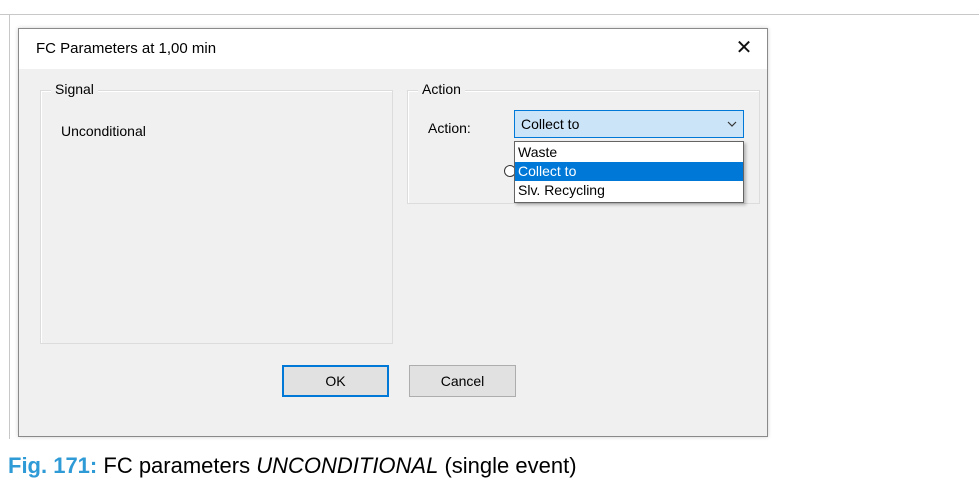 This screenshot has width=979, height=493. Describe the element at coordinates (177, 465) in the screenshot. I see `caption-text-before: FC parameters` at that location.